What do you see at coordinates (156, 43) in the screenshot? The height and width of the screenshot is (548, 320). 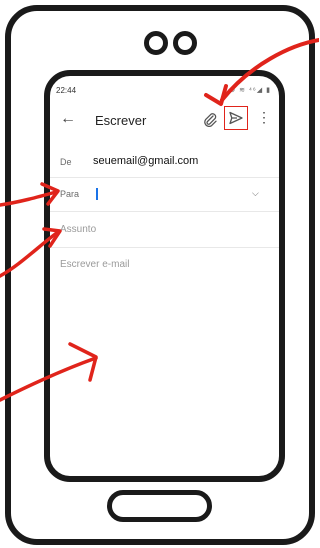 I see `camera-lens-icon` at bounding box center [156, 43].